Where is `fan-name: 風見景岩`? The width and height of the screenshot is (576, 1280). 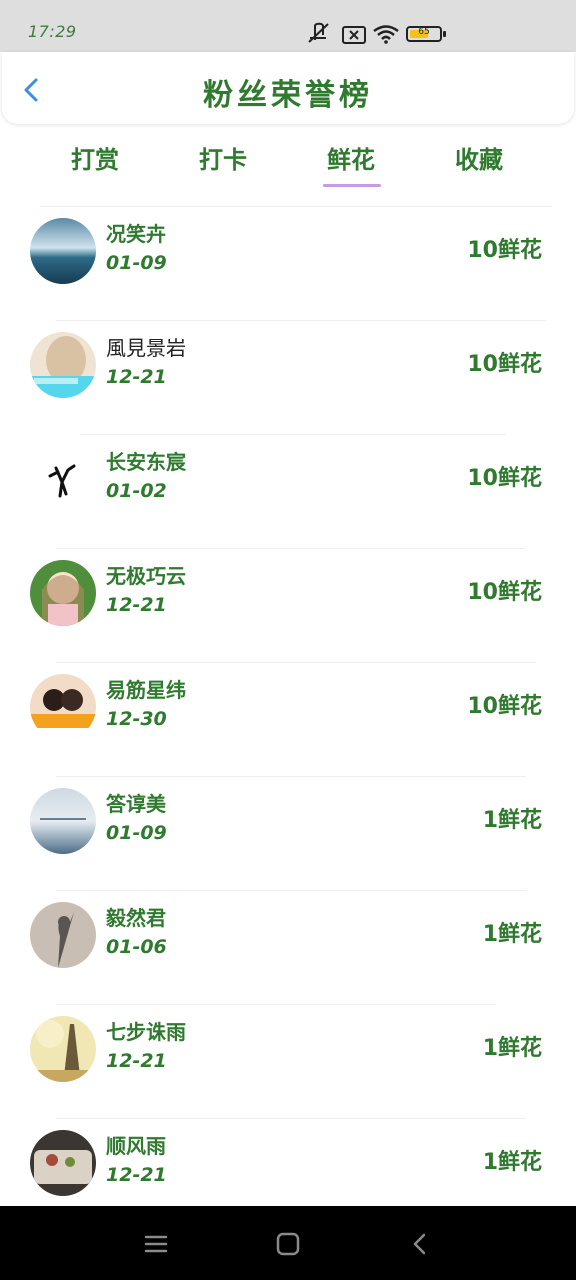 fan-name: 風見景岩 is located at coordinates (146, 348).